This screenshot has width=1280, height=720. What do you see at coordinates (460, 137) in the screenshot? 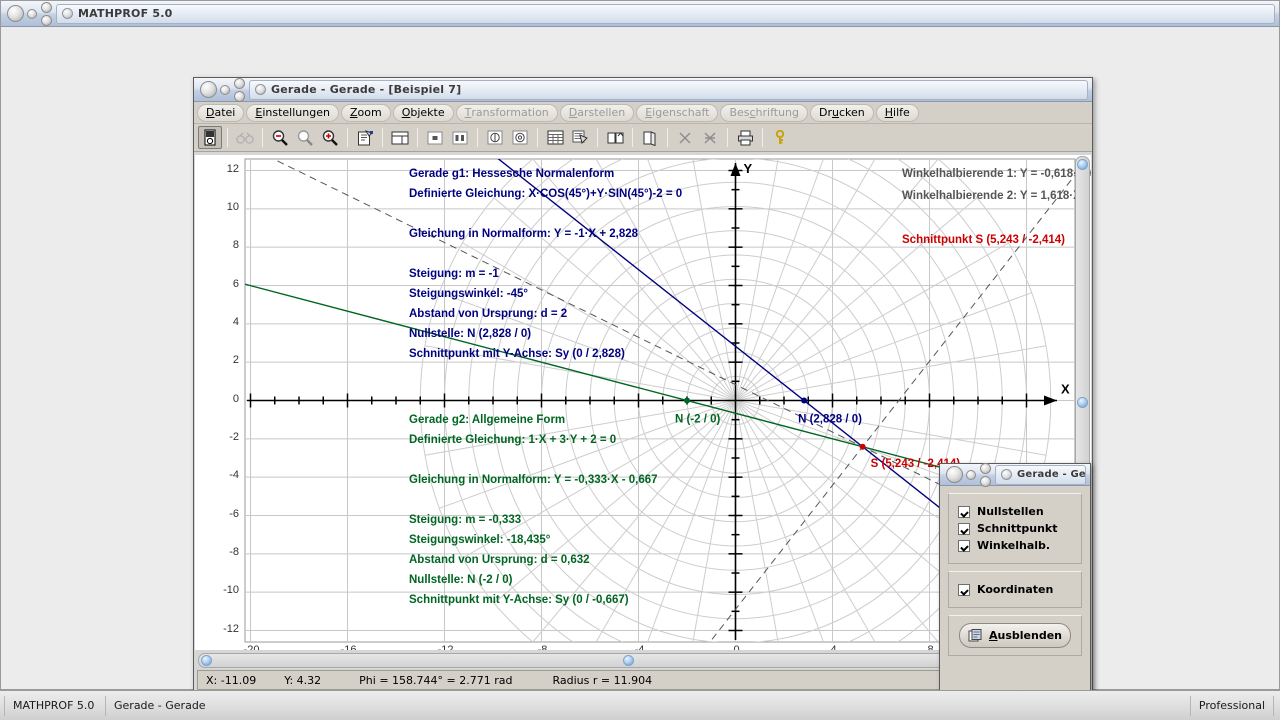
I see `dual-pane-icon` at bounding box center [460, 137].